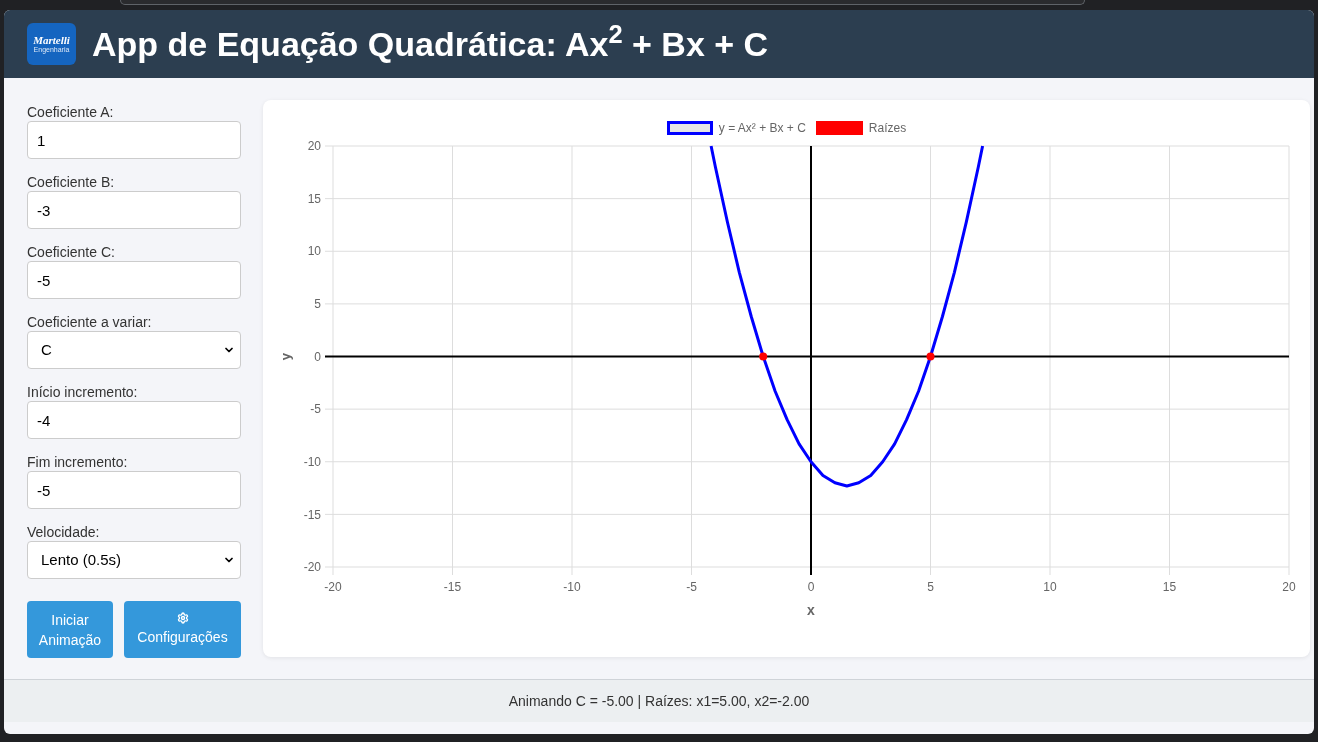  I want to click on dropdown-select: C, so click(134, 350).